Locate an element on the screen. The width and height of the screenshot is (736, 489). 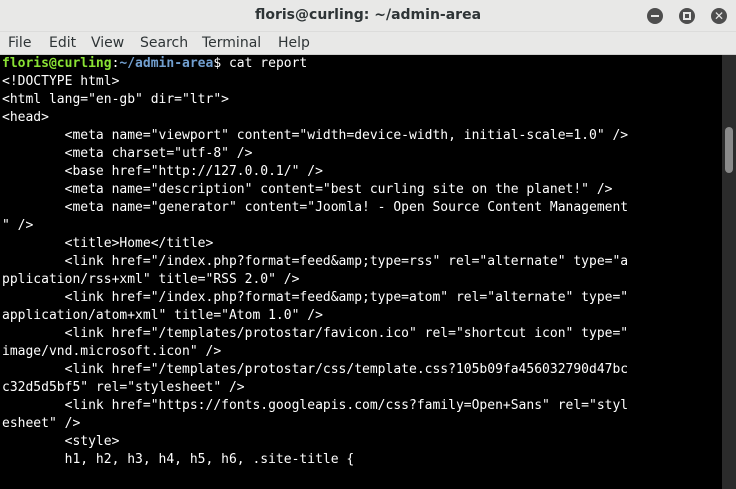
minimize-button is located at coordinates (655, 16).